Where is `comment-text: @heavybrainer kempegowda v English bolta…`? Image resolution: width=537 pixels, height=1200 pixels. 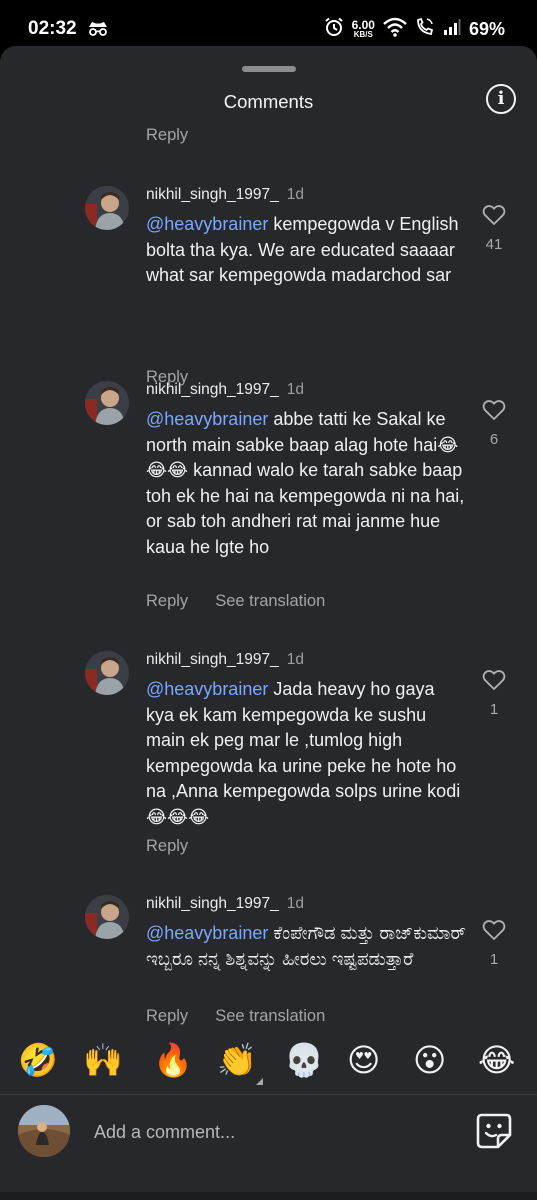
comment-text: @heavybrainer kempegowda v English bolta… is located at coordinates (306, 250).